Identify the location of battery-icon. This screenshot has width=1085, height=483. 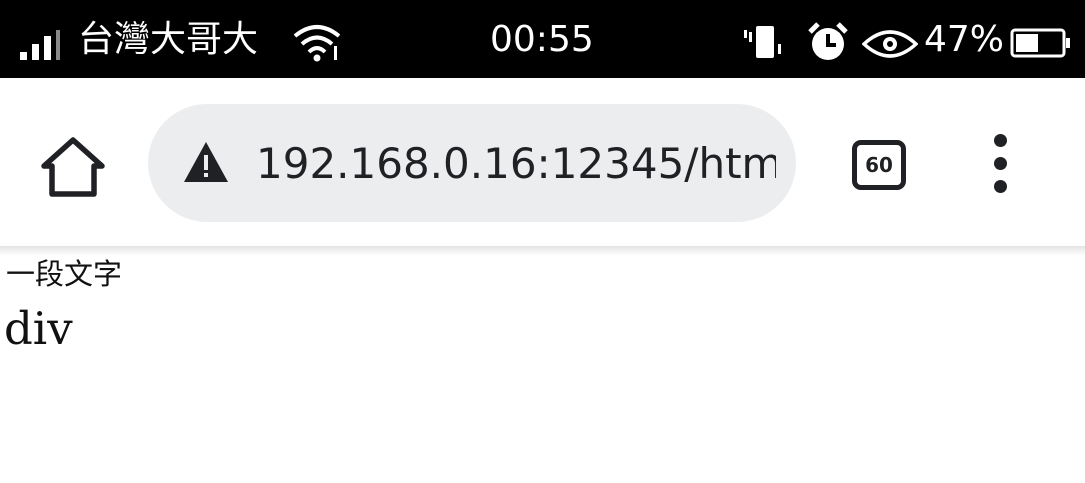
(1040, 43).